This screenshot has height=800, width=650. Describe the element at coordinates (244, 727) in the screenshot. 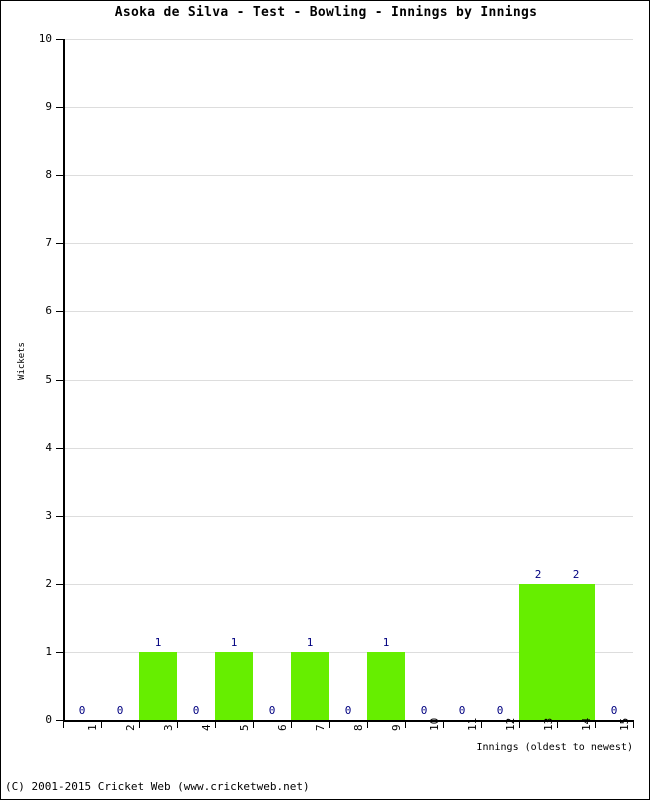

I see `x-tick-label: 5` at that location.